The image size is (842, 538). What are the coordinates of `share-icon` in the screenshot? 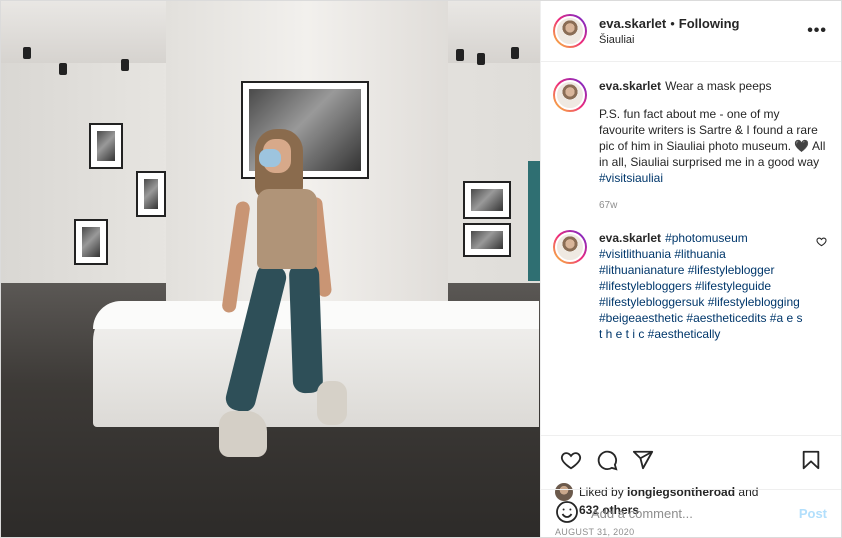 It's located at (643, 460).